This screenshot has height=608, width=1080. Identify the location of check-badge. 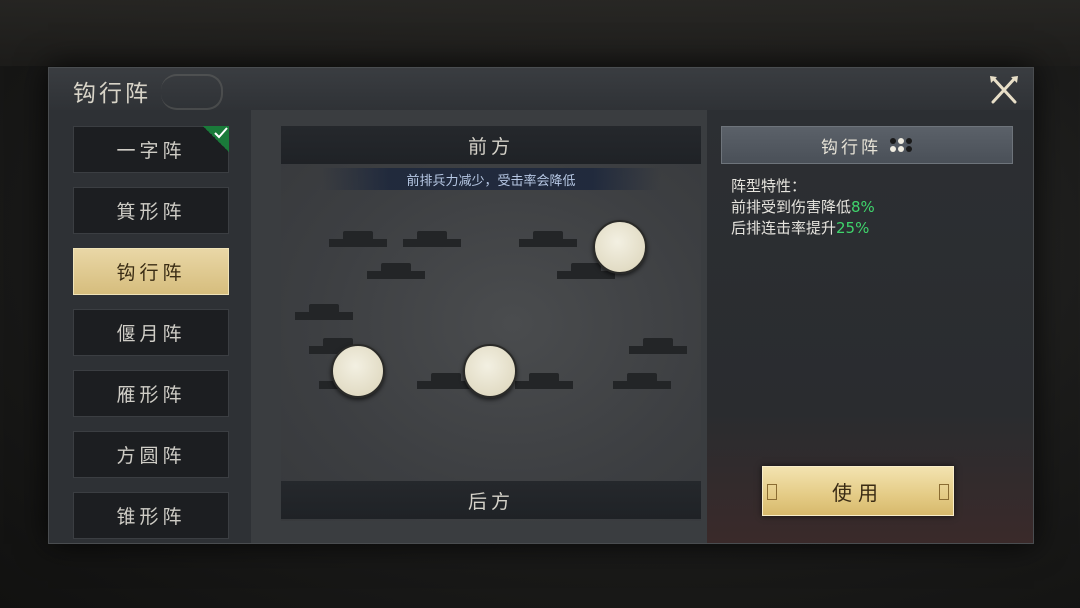
(216, 139).